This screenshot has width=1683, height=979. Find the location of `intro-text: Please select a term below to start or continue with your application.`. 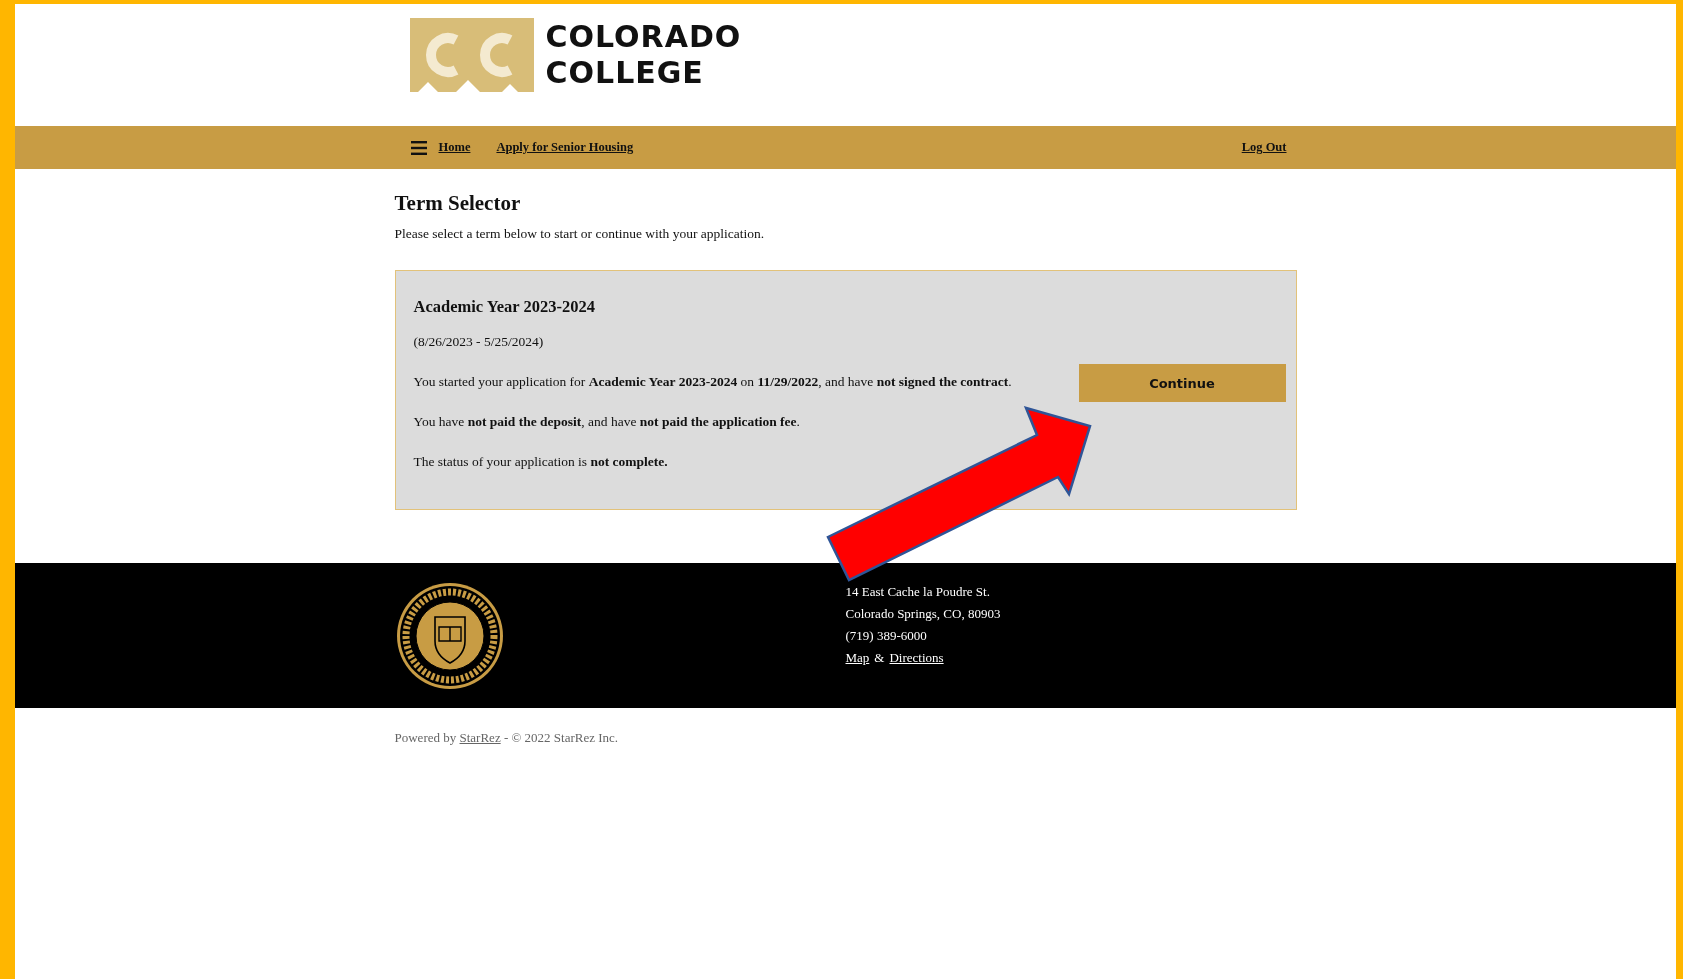

intro-text: Please select a term below to start or continue with your application. is located at coordinates (580, 234).